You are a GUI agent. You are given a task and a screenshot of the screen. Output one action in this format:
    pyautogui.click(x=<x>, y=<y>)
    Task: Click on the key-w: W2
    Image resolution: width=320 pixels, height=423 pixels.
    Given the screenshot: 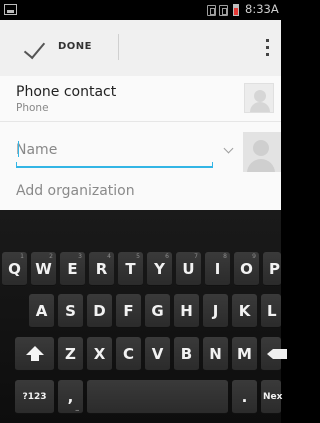 What is the action you would take?
    pyautogui.click(x=43, y=269)
    